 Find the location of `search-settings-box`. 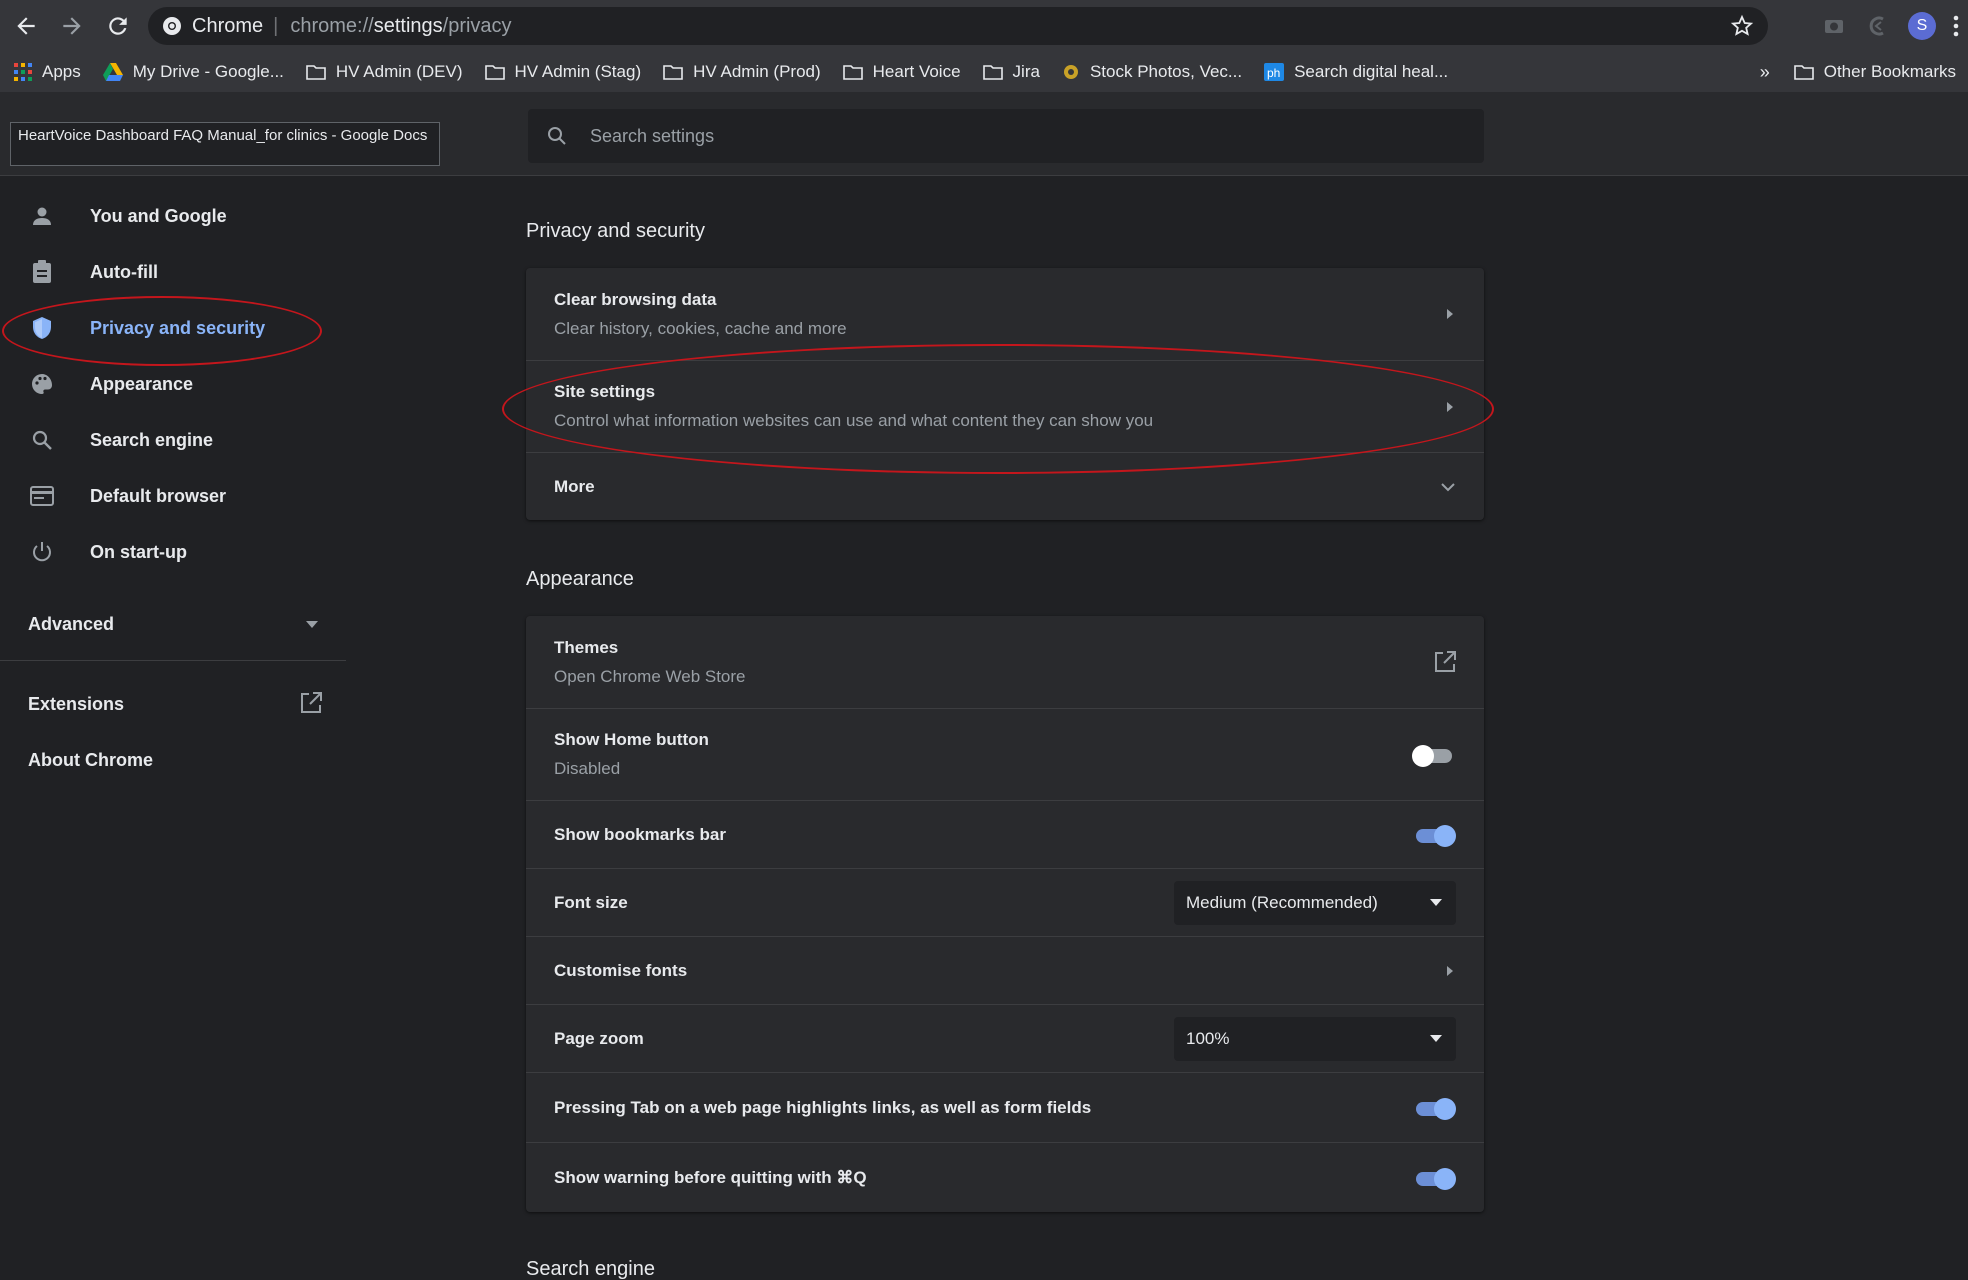

search-settings-box is located at coordinates (1006, 136).